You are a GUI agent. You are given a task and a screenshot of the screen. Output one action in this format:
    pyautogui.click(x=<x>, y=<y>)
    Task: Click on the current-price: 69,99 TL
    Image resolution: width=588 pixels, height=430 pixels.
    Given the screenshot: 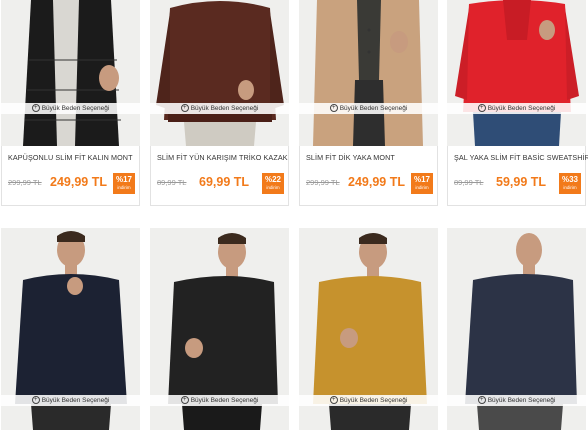 What is the action you would take?
    pyautogui.click(x=224, y=182)
    